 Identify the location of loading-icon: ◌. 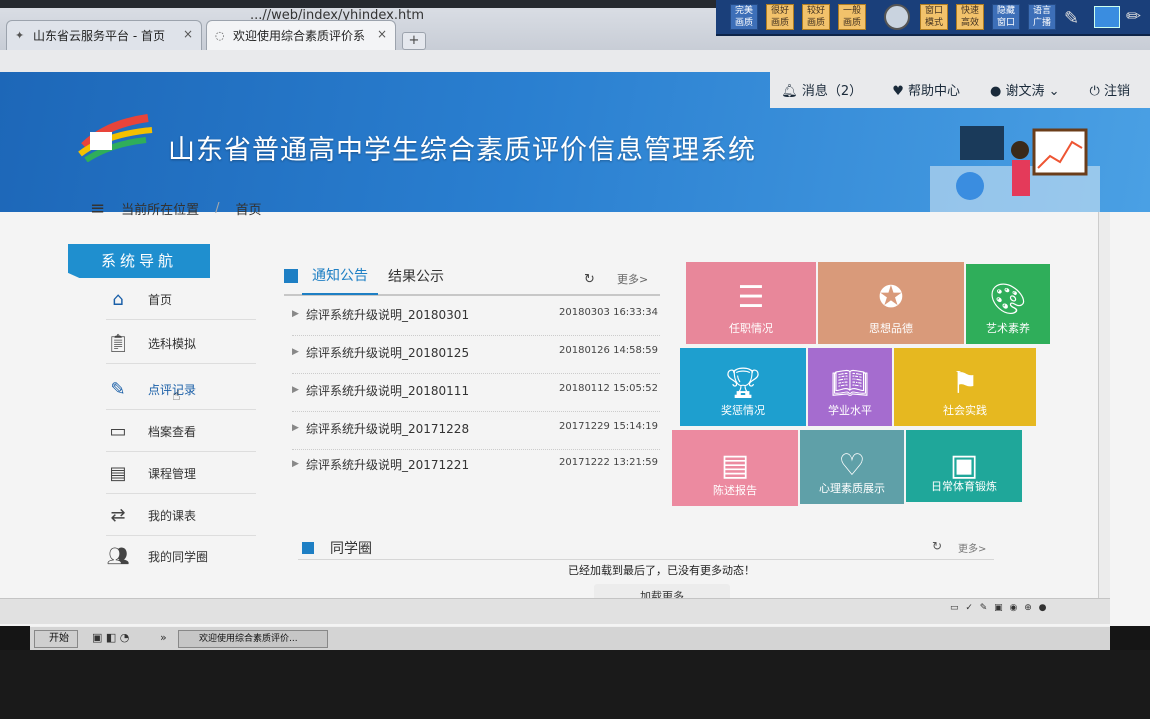
(220, 35).